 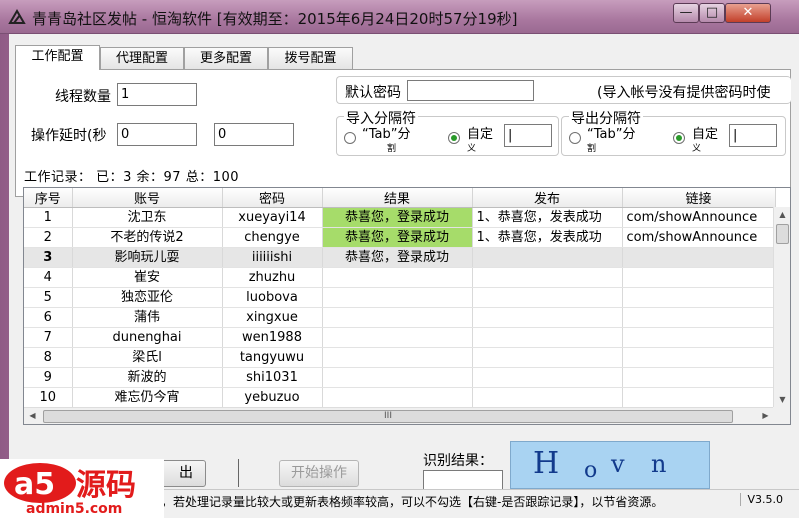 I want to click on cell-password: luobova, so click(x=272, y=297).